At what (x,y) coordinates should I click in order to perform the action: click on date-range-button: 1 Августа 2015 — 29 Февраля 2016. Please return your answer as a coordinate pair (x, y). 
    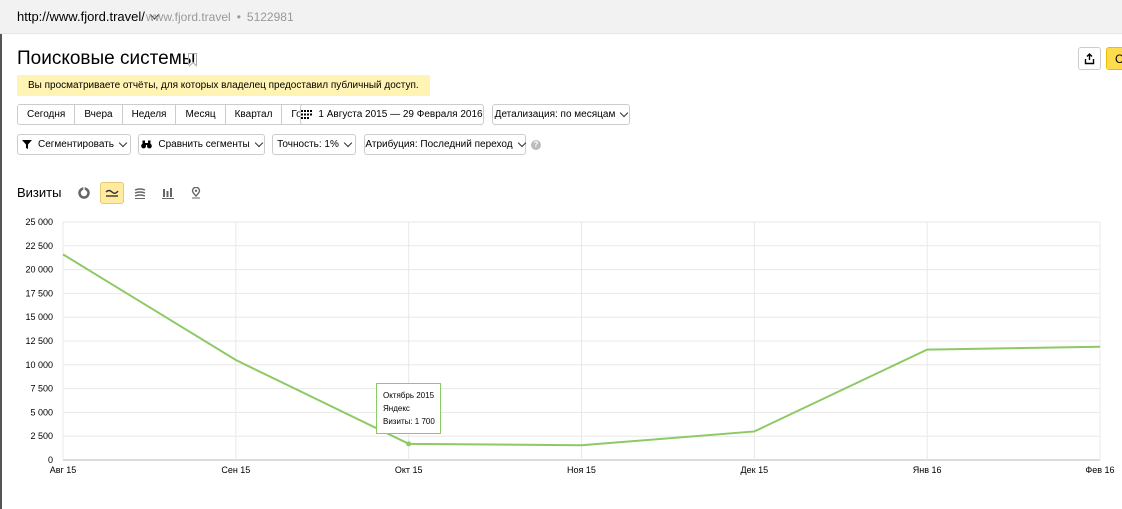
    Looking at the image, I should click on (392, 114).